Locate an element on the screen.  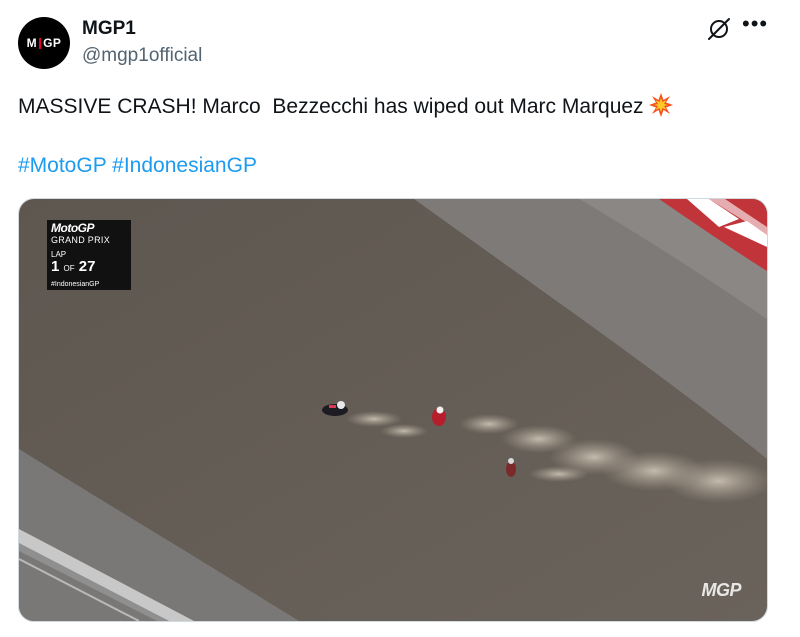
avatar-logo-bar is located at coordinates (40, 43).